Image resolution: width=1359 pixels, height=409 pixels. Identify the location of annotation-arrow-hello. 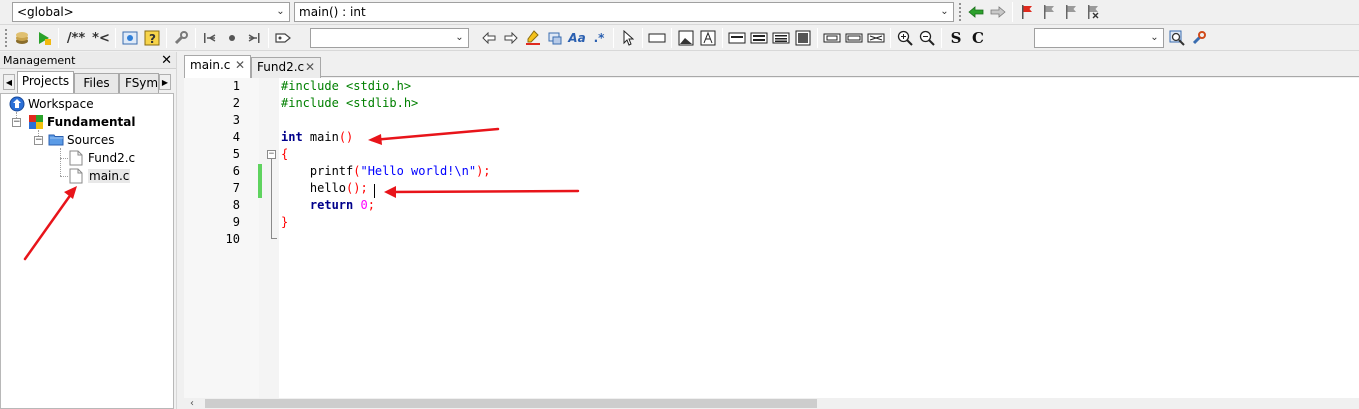
(483, 191).